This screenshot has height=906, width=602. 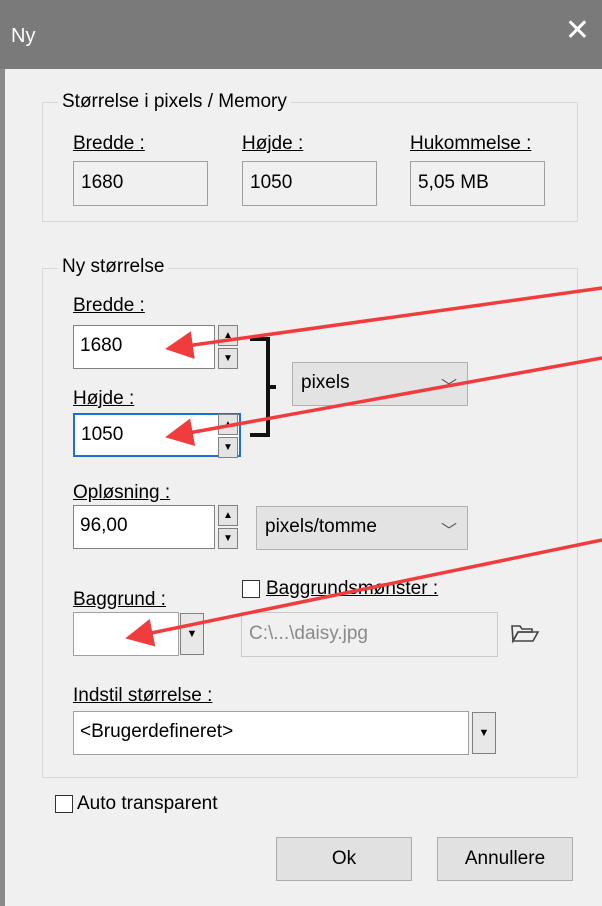 I want to click on resolution-unit-selected: pixels/tomme, so click(x=321, y=526).